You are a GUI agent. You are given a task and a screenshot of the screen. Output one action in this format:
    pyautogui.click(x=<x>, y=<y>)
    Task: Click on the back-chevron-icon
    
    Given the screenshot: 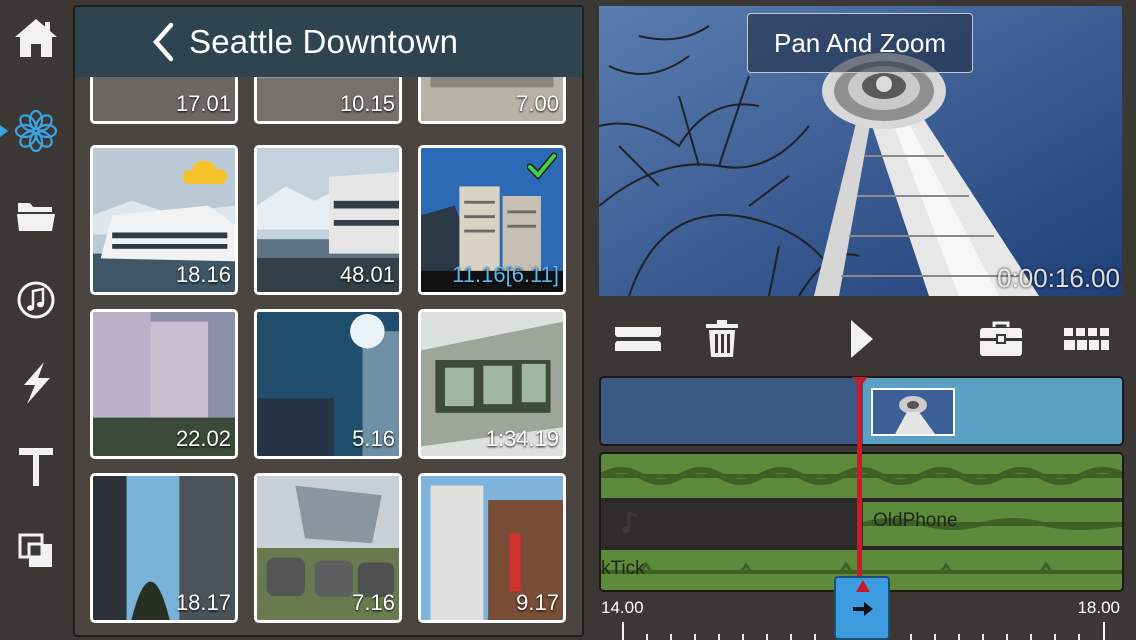 What is the action you would take?
    pyautogui.click(x=163, y=42)
    